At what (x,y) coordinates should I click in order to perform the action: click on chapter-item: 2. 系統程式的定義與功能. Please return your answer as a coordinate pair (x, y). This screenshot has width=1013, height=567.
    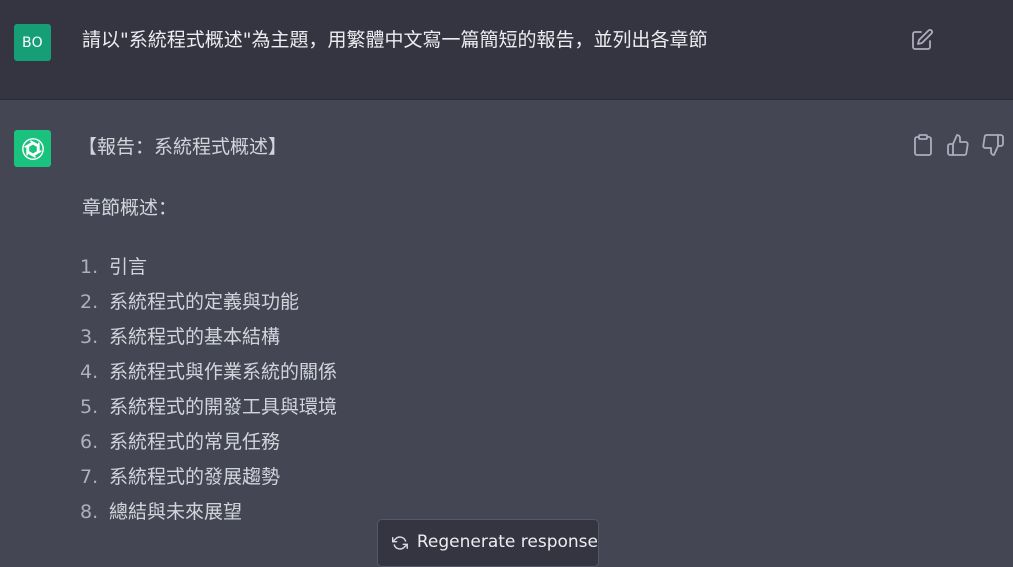
    Looking at the image, I should click on (208, 306).